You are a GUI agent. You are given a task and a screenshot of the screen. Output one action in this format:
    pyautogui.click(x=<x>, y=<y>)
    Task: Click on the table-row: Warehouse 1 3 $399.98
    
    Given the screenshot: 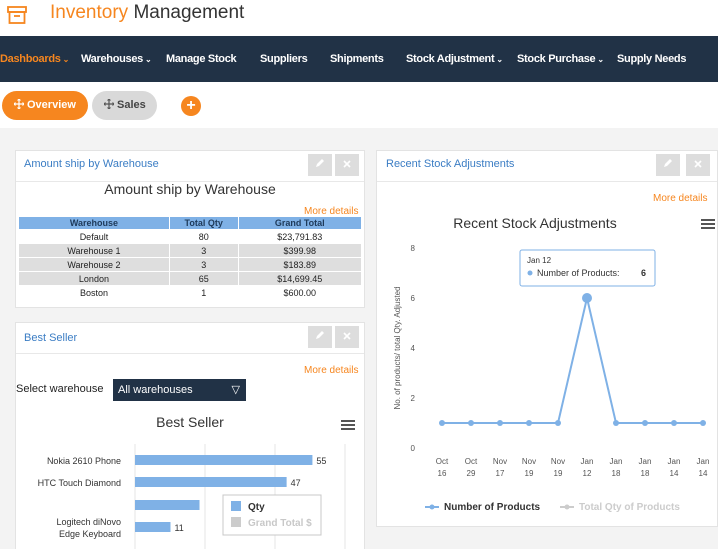 What is the action you would take?
    pyautogui.click(x=190, y=250)
    